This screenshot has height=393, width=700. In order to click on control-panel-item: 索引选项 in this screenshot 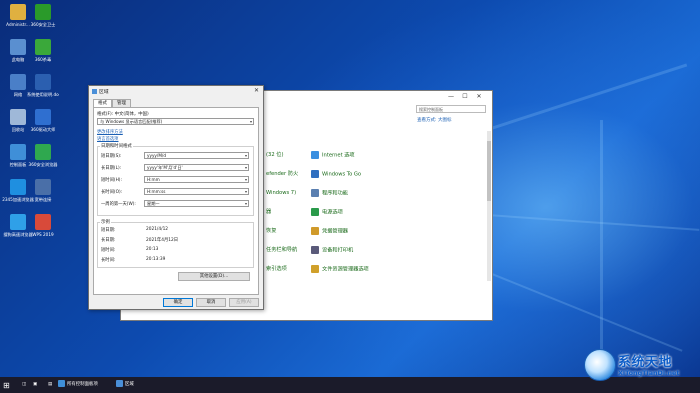, I will do `click(276, 269)`.